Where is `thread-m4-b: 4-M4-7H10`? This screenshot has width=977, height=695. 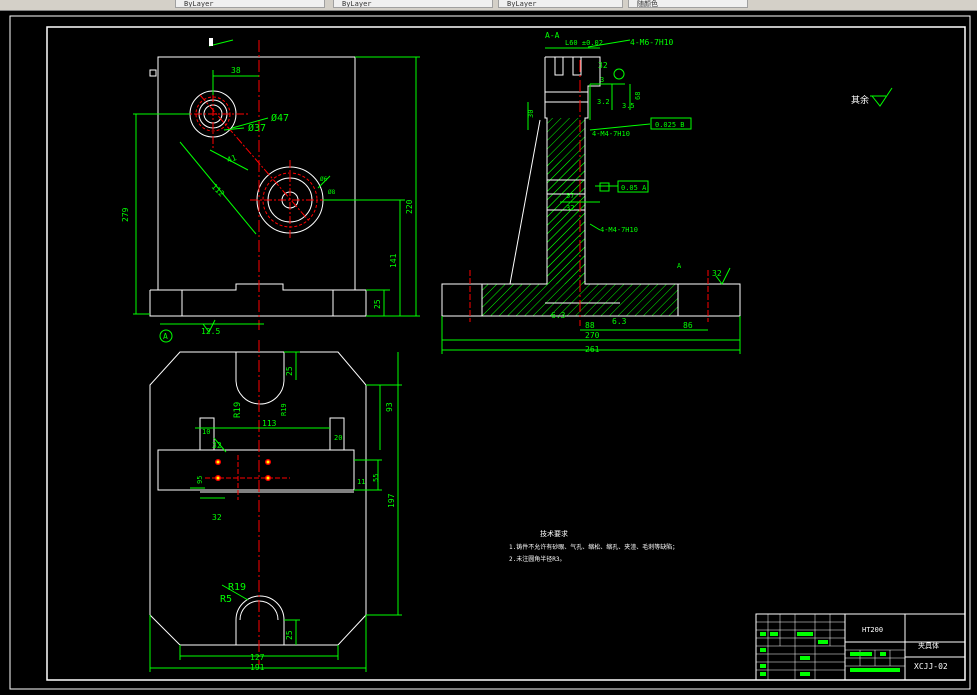
thread-m4-b: 4-M4-7H10 is located at coordinates (619, 230).